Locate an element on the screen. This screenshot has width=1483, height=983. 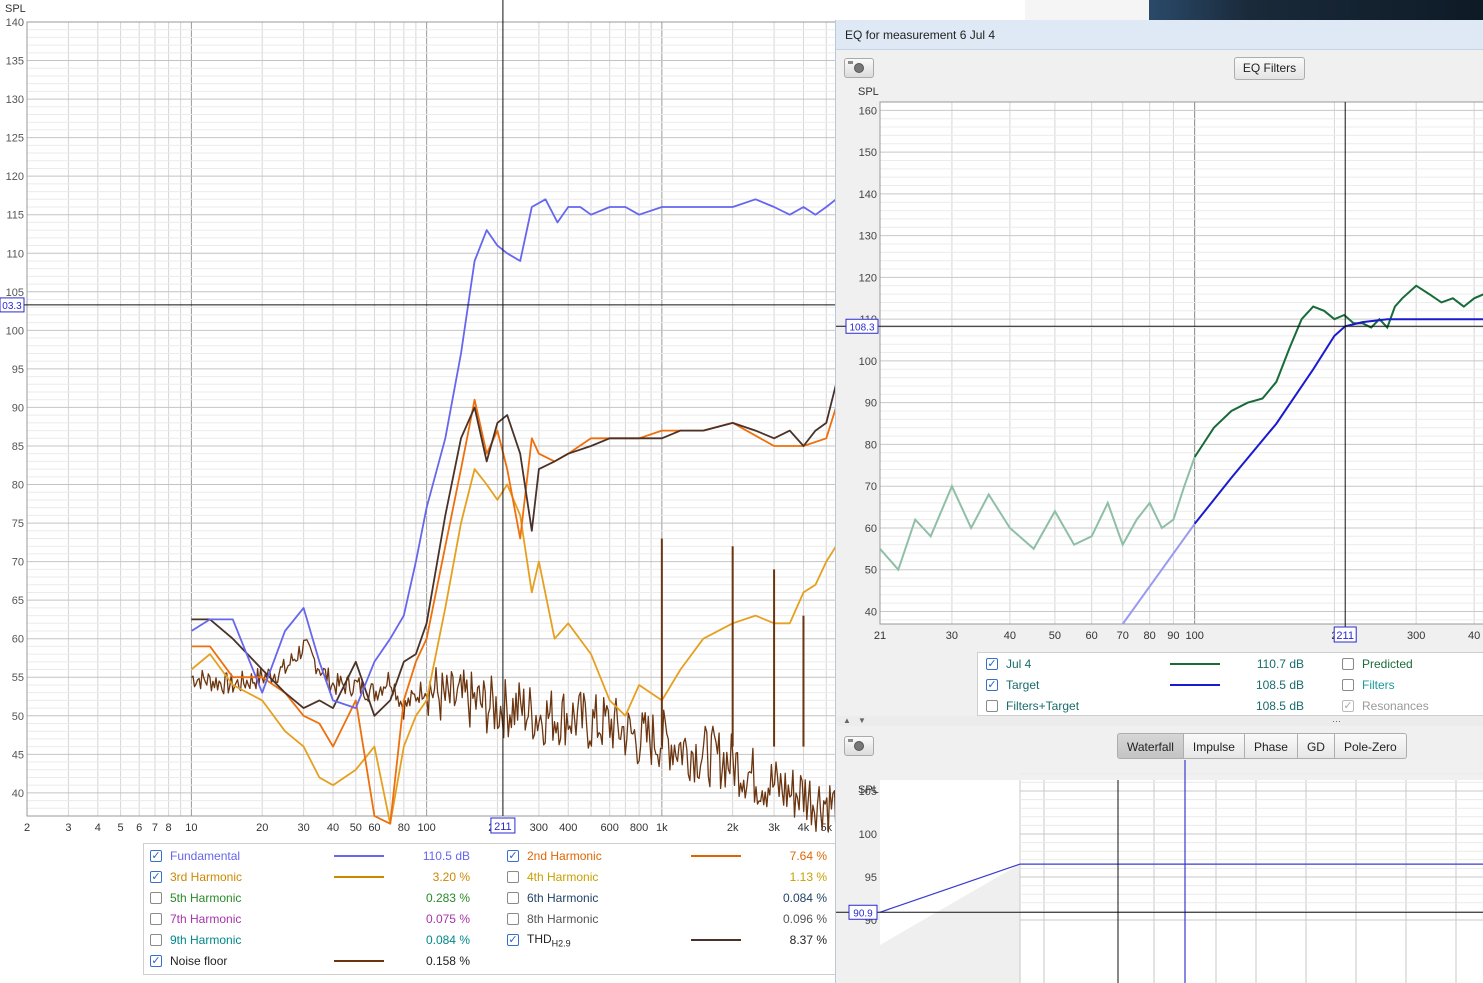
legend-value: 7.64 % is located at coordinates (808, 856).